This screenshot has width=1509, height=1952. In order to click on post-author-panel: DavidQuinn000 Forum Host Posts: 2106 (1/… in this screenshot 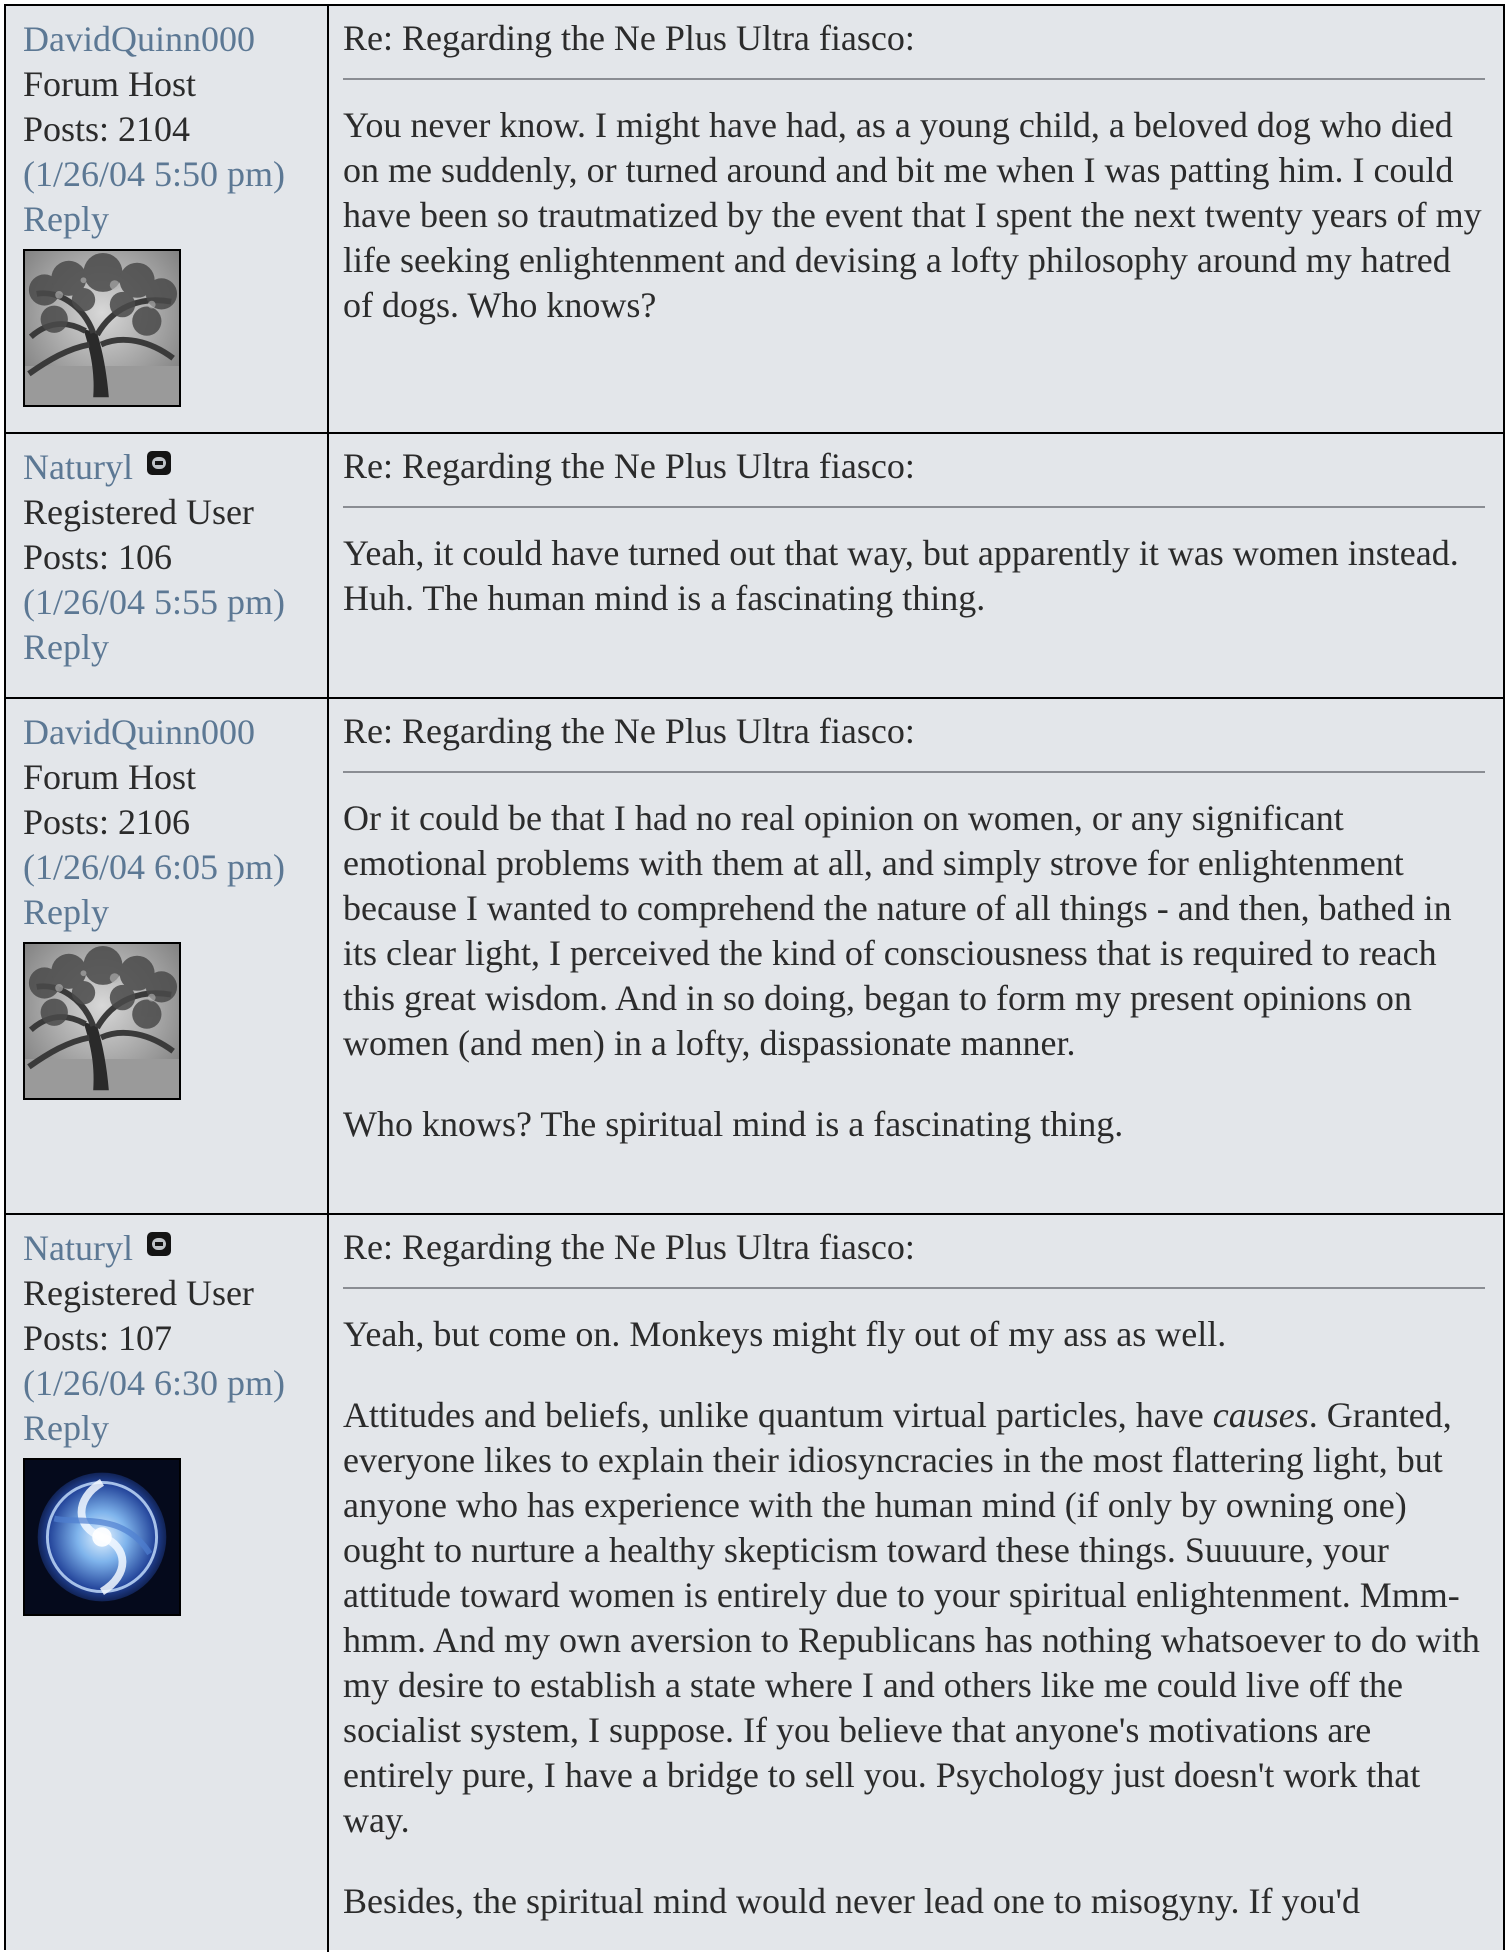, I will do `click(167, 956)`.